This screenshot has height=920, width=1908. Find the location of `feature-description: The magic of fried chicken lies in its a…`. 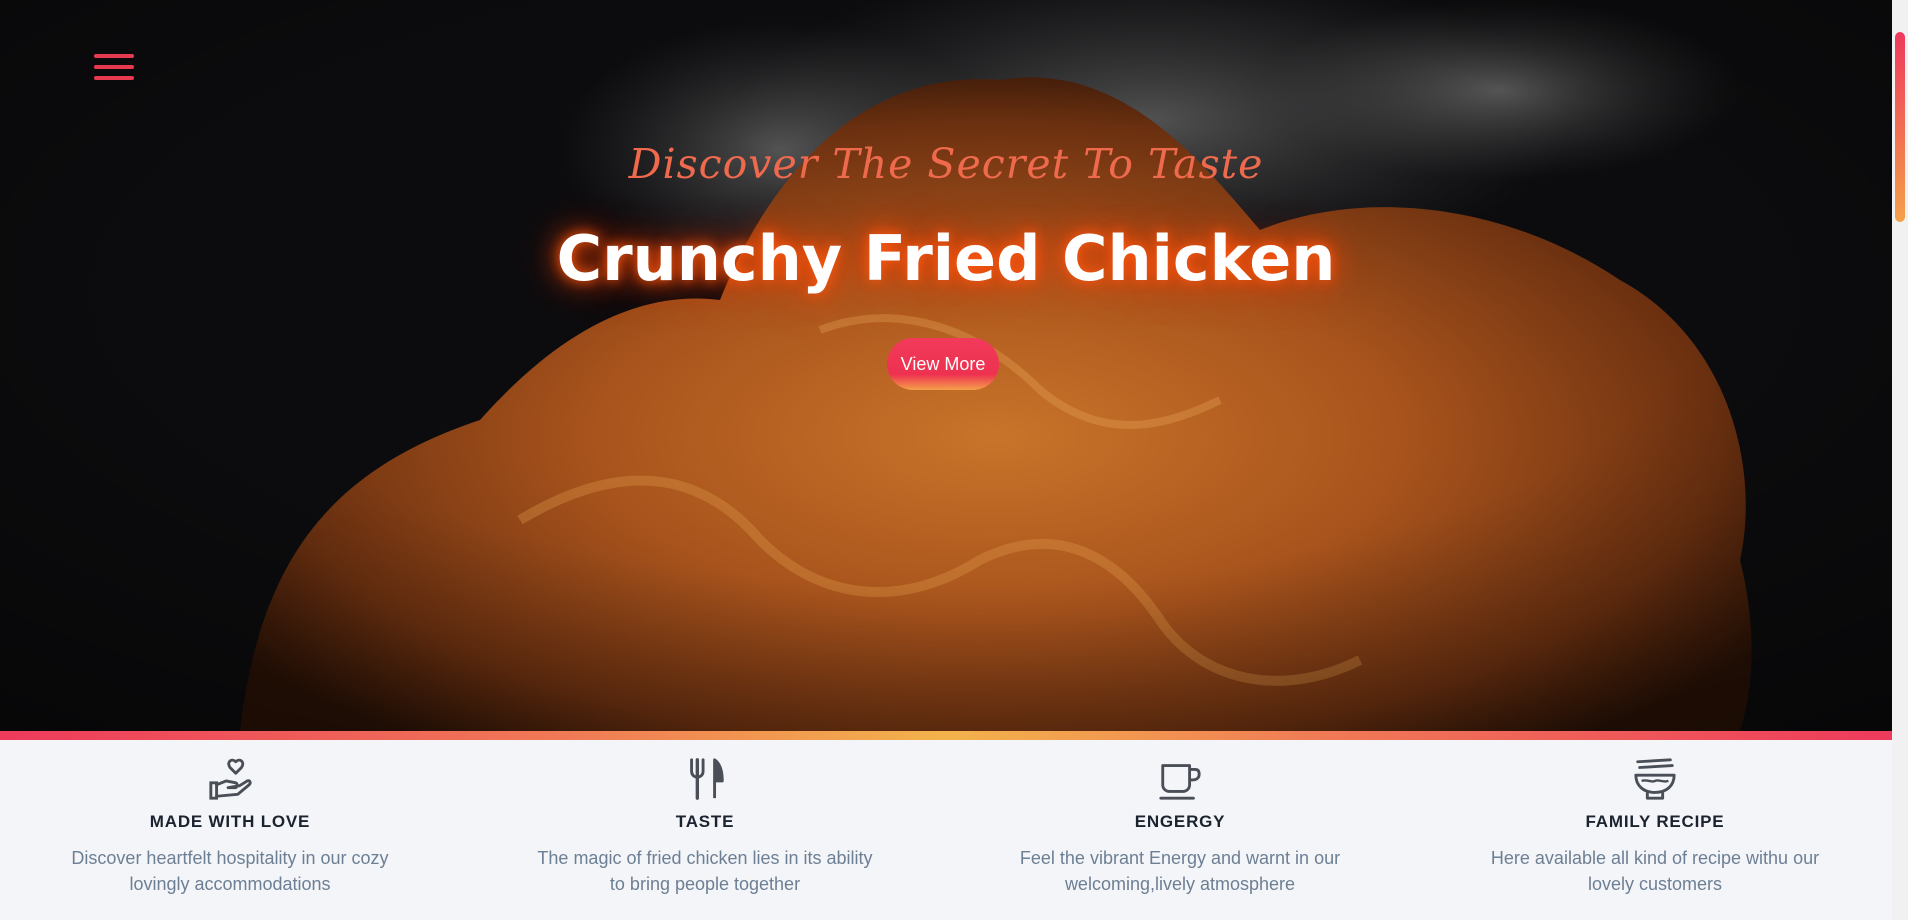

feature-description: The magic of fried chicken lies in its a… is located at coordinates (705, 871).